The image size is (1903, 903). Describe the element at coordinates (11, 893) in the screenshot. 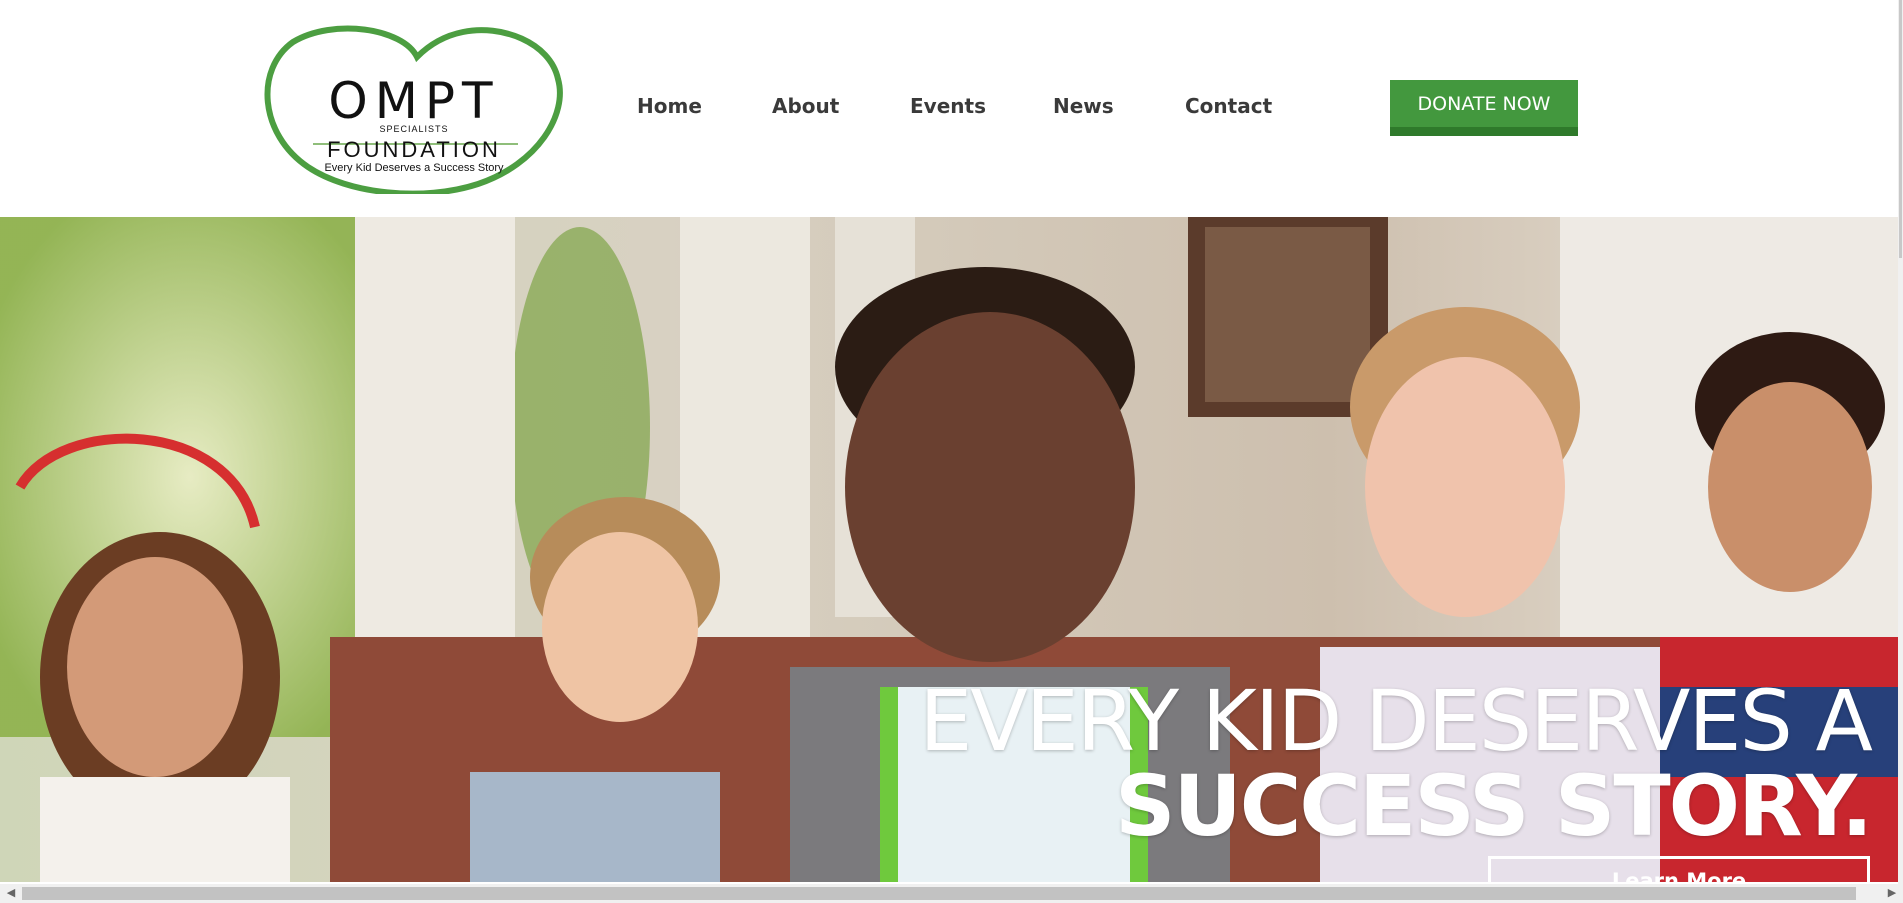

I see `triangle-left-icon: ◀` at that location.